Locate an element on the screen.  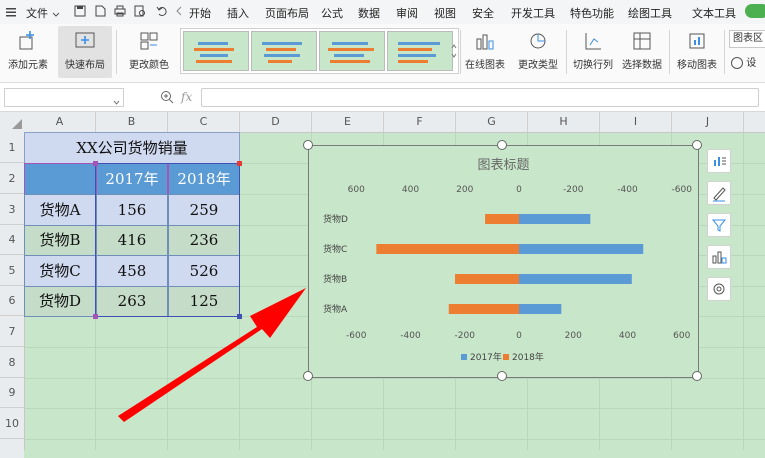
row-header-9: 9 is located at coordinates (12, 393).